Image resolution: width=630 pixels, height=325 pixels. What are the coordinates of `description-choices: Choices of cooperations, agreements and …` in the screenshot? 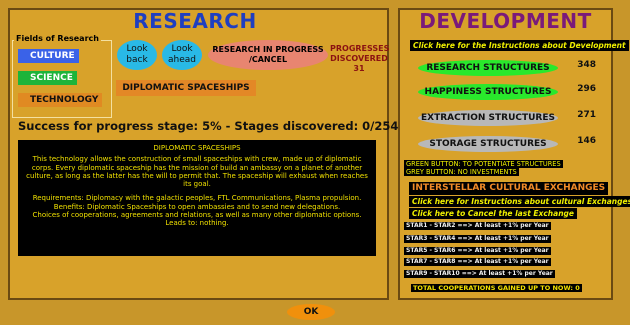 It's located at (197, 215).